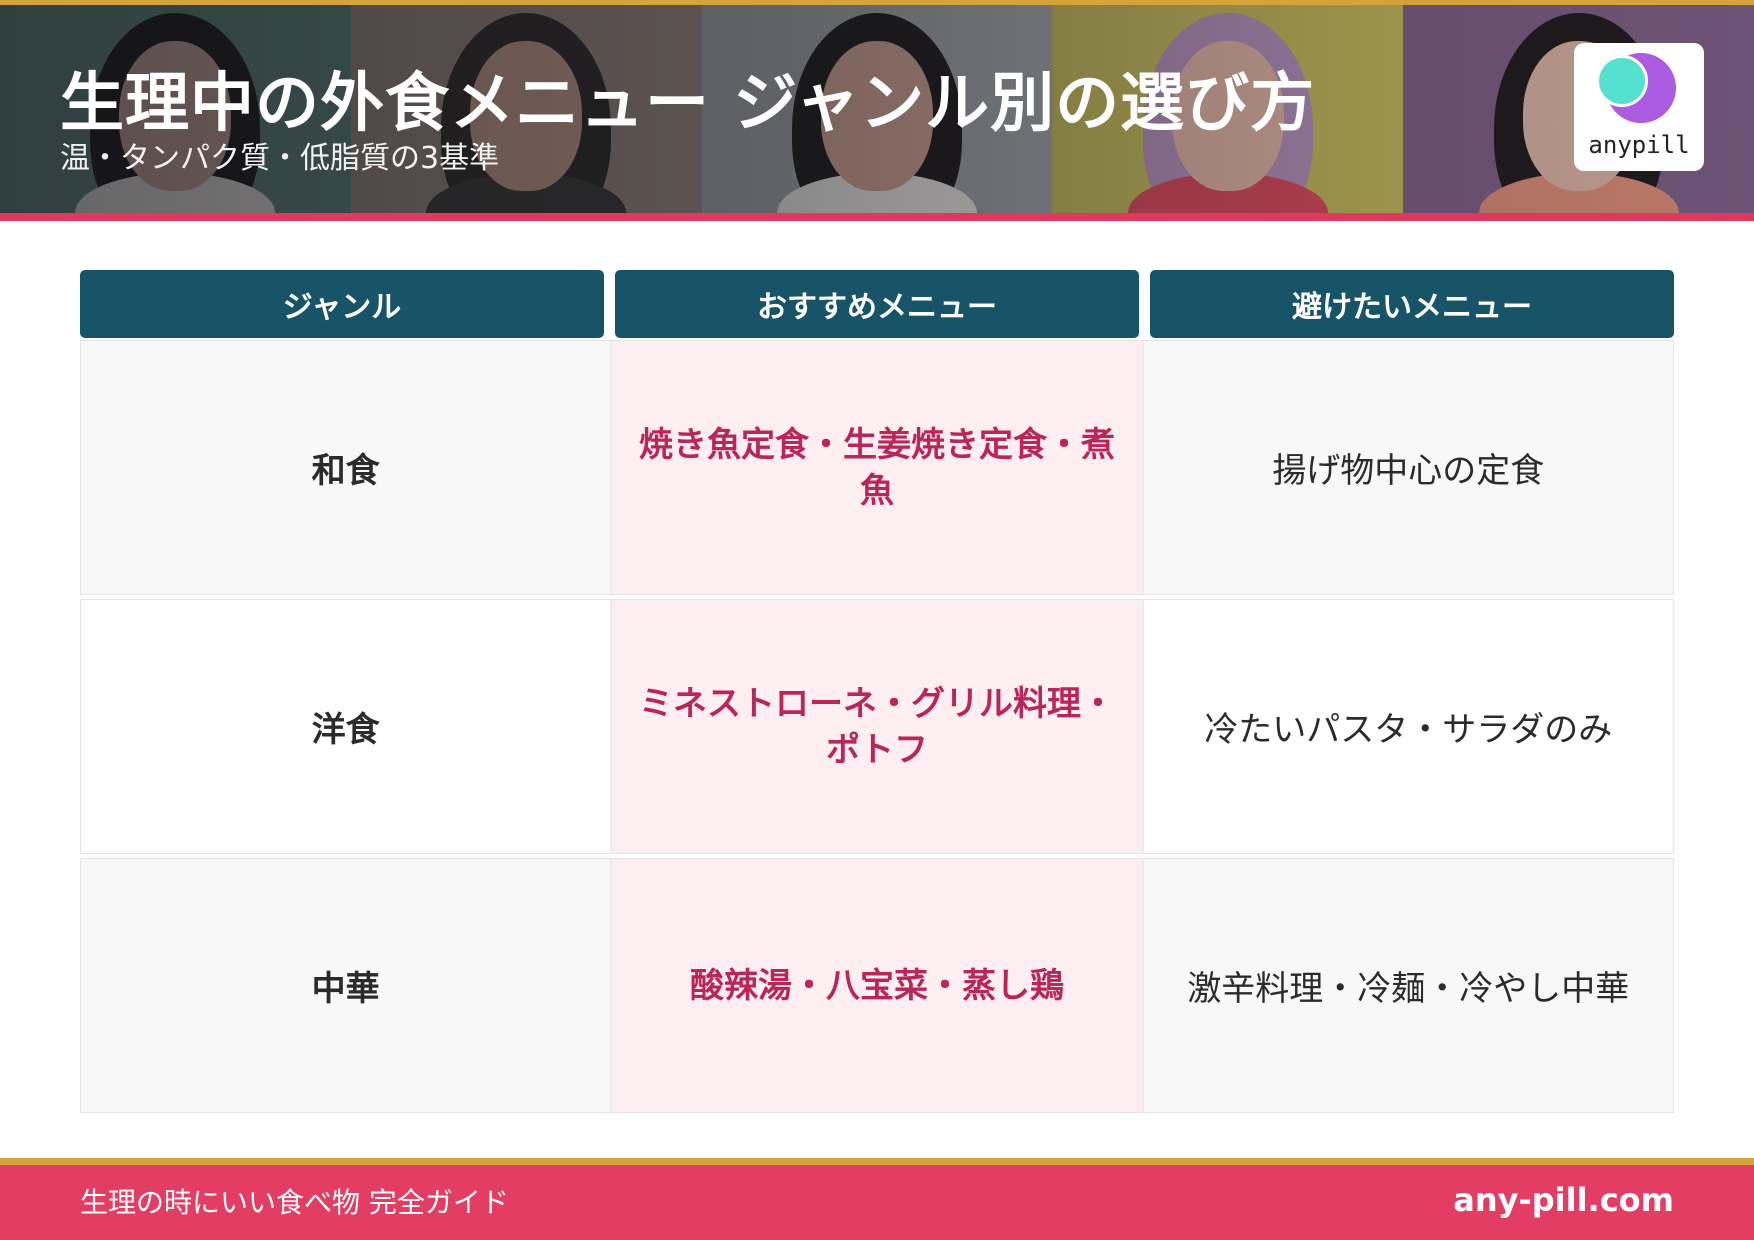 The height and width of the screenshot is (1240, 1754). I want to click on avoid-cell: 揚げ物中心の定食, so click(1408, 471).